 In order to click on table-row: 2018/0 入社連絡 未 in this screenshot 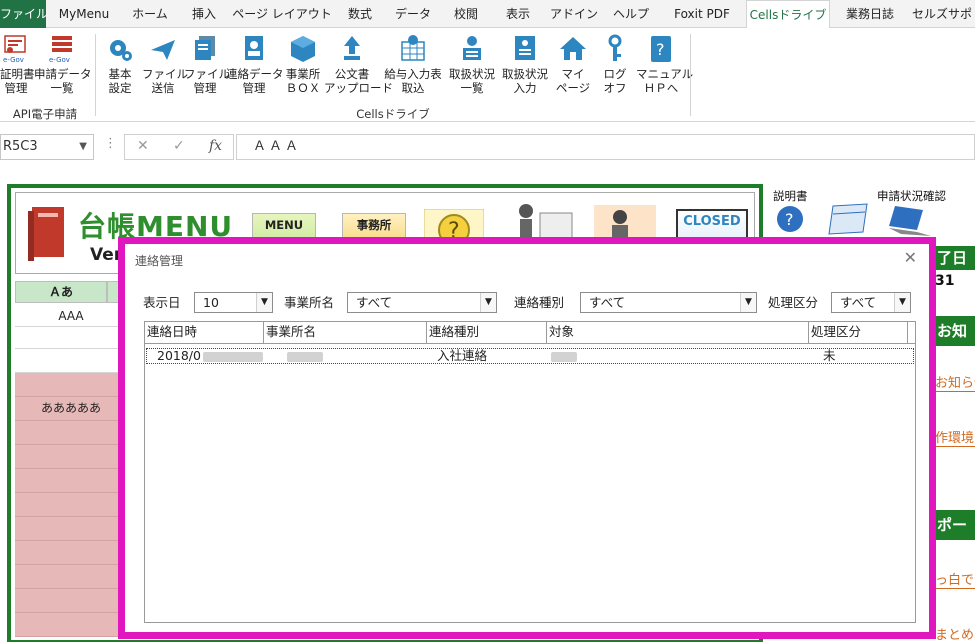, I will do `click(530, 356)`.